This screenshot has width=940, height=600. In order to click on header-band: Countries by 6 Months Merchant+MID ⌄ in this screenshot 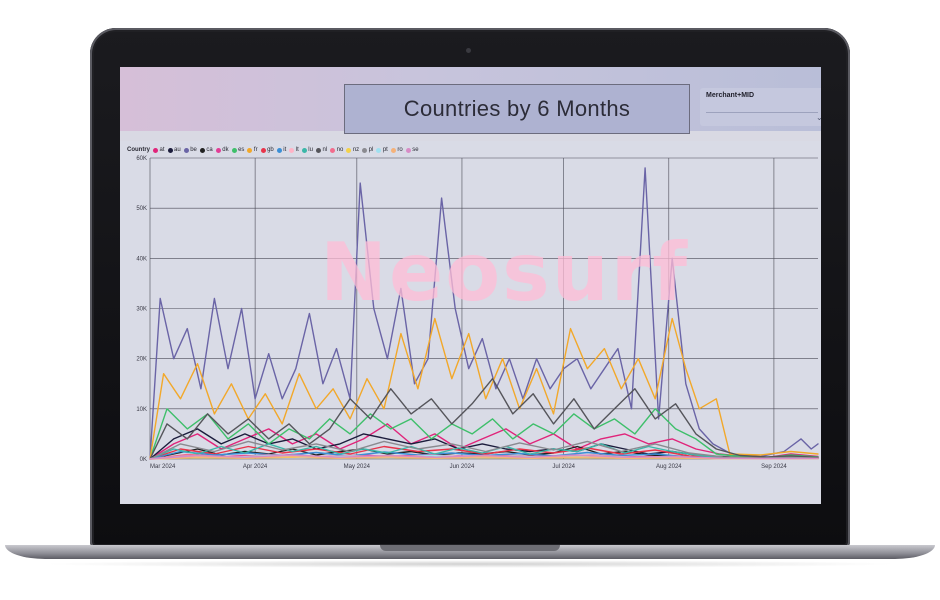, I will do `click(470, 100)`.